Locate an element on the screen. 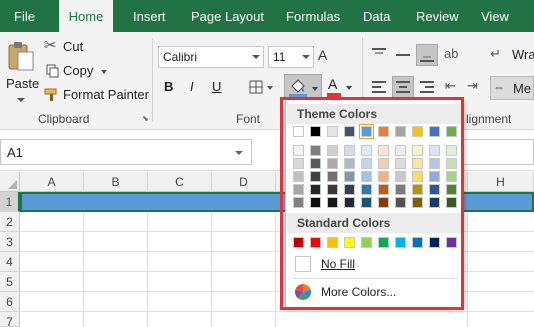 This screenshot has width=534, height=327. format-painter-button: Format Painter is located at coordinates (96, 95).